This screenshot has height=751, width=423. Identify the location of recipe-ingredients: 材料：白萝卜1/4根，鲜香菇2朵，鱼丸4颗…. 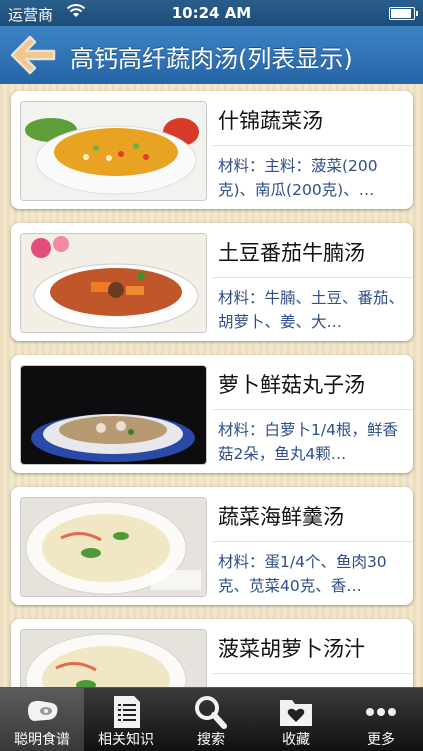
(308, 442).